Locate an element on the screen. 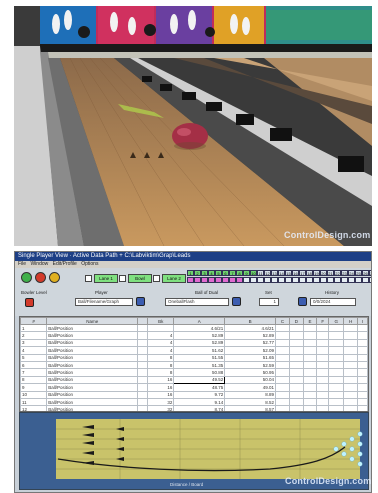 The width and height of the screenshot is (378, 493). table-row: 6 Ball/Position 8 51.35 52.59 is located at coordinates (194, 365).